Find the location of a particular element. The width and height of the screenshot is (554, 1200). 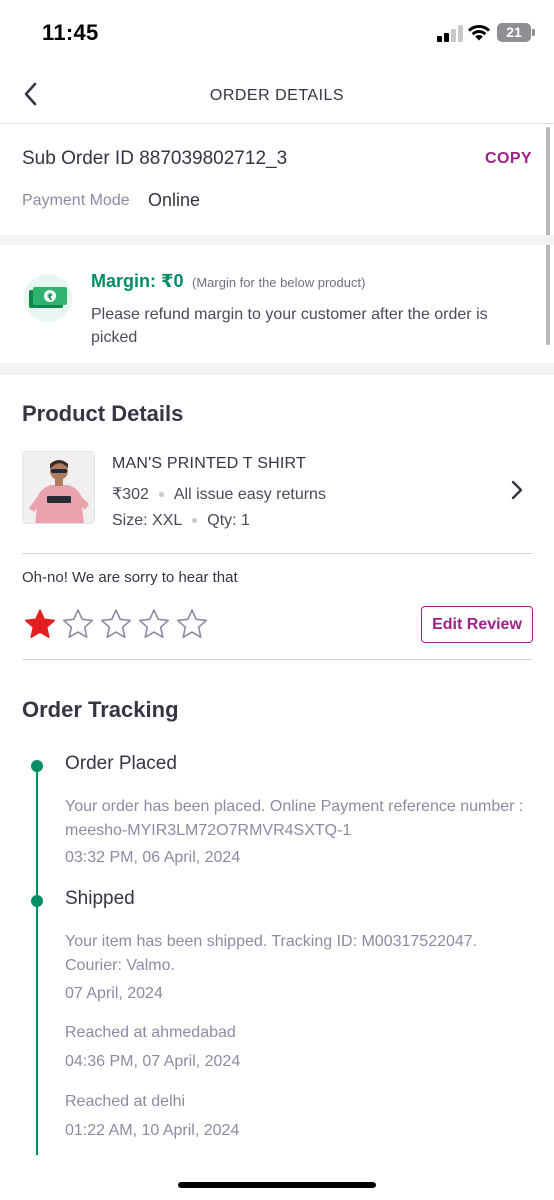

star-filled-icon is located at coordinates (40, 624).